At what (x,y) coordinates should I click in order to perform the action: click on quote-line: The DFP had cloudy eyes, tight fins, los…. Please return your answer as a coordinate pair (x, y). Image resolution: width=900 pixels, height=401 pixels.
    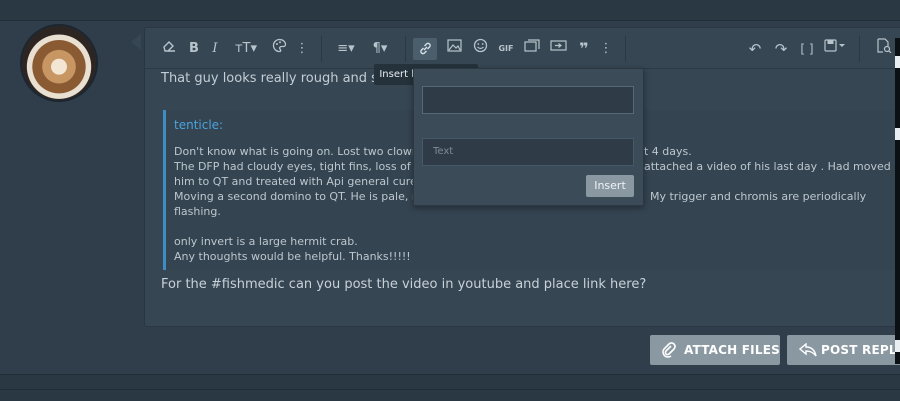
    Looking at the image, I should click on (301, 166).